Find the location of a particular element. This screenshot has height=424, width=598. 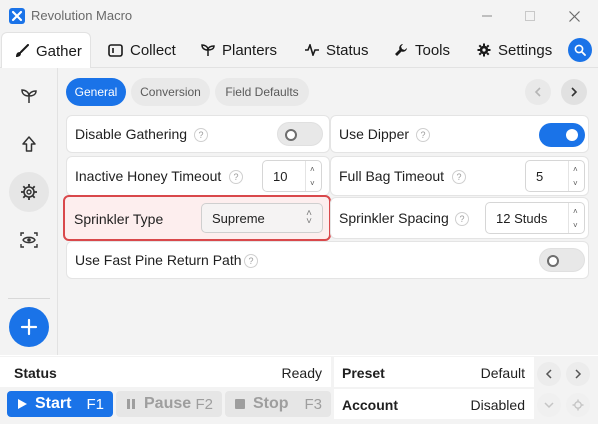

status-value: Ready is located at coordinates (301, 373).